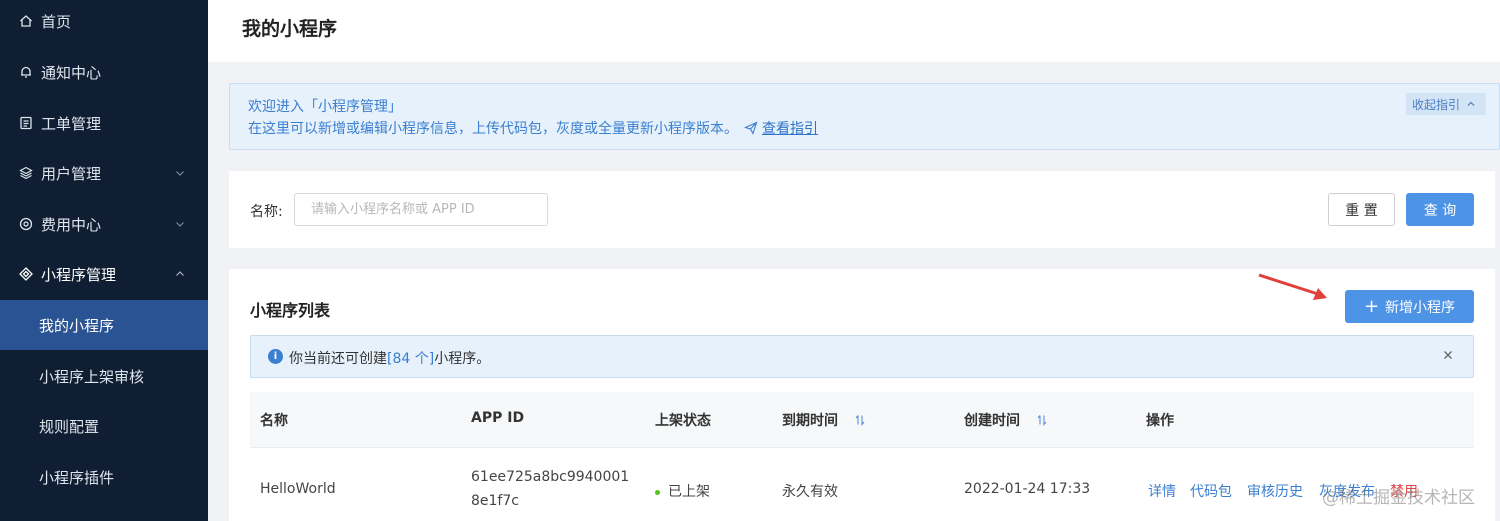 The height and width of the screenshot is (521, 1500). Describe the element at coordinates (1448, 355) in the screenshot. I see `close-icon` at that location.